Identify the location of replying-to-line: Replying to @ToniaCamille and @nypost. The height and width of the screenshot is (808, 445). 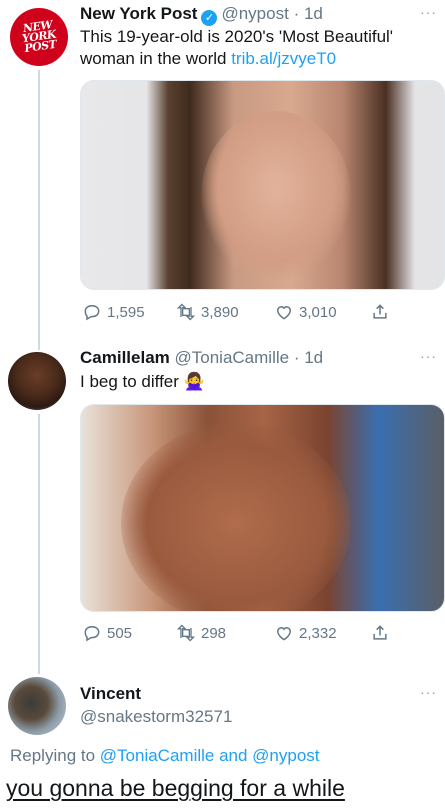
(165, 756).